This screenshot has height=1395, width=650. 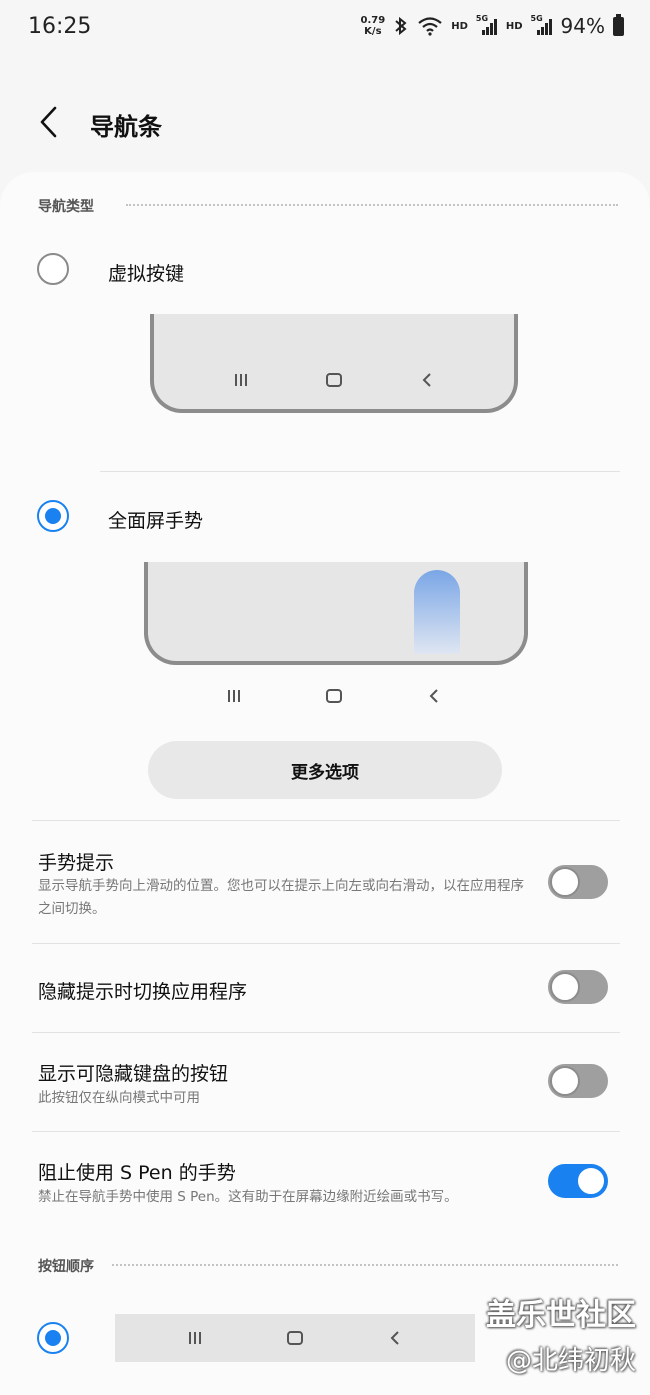 What do you see at coordinates (119, 1098) in the screenshot?
I see `setting-desc: 此按钮仅在纵向模式中可用` at bounding box center [119, 1098].